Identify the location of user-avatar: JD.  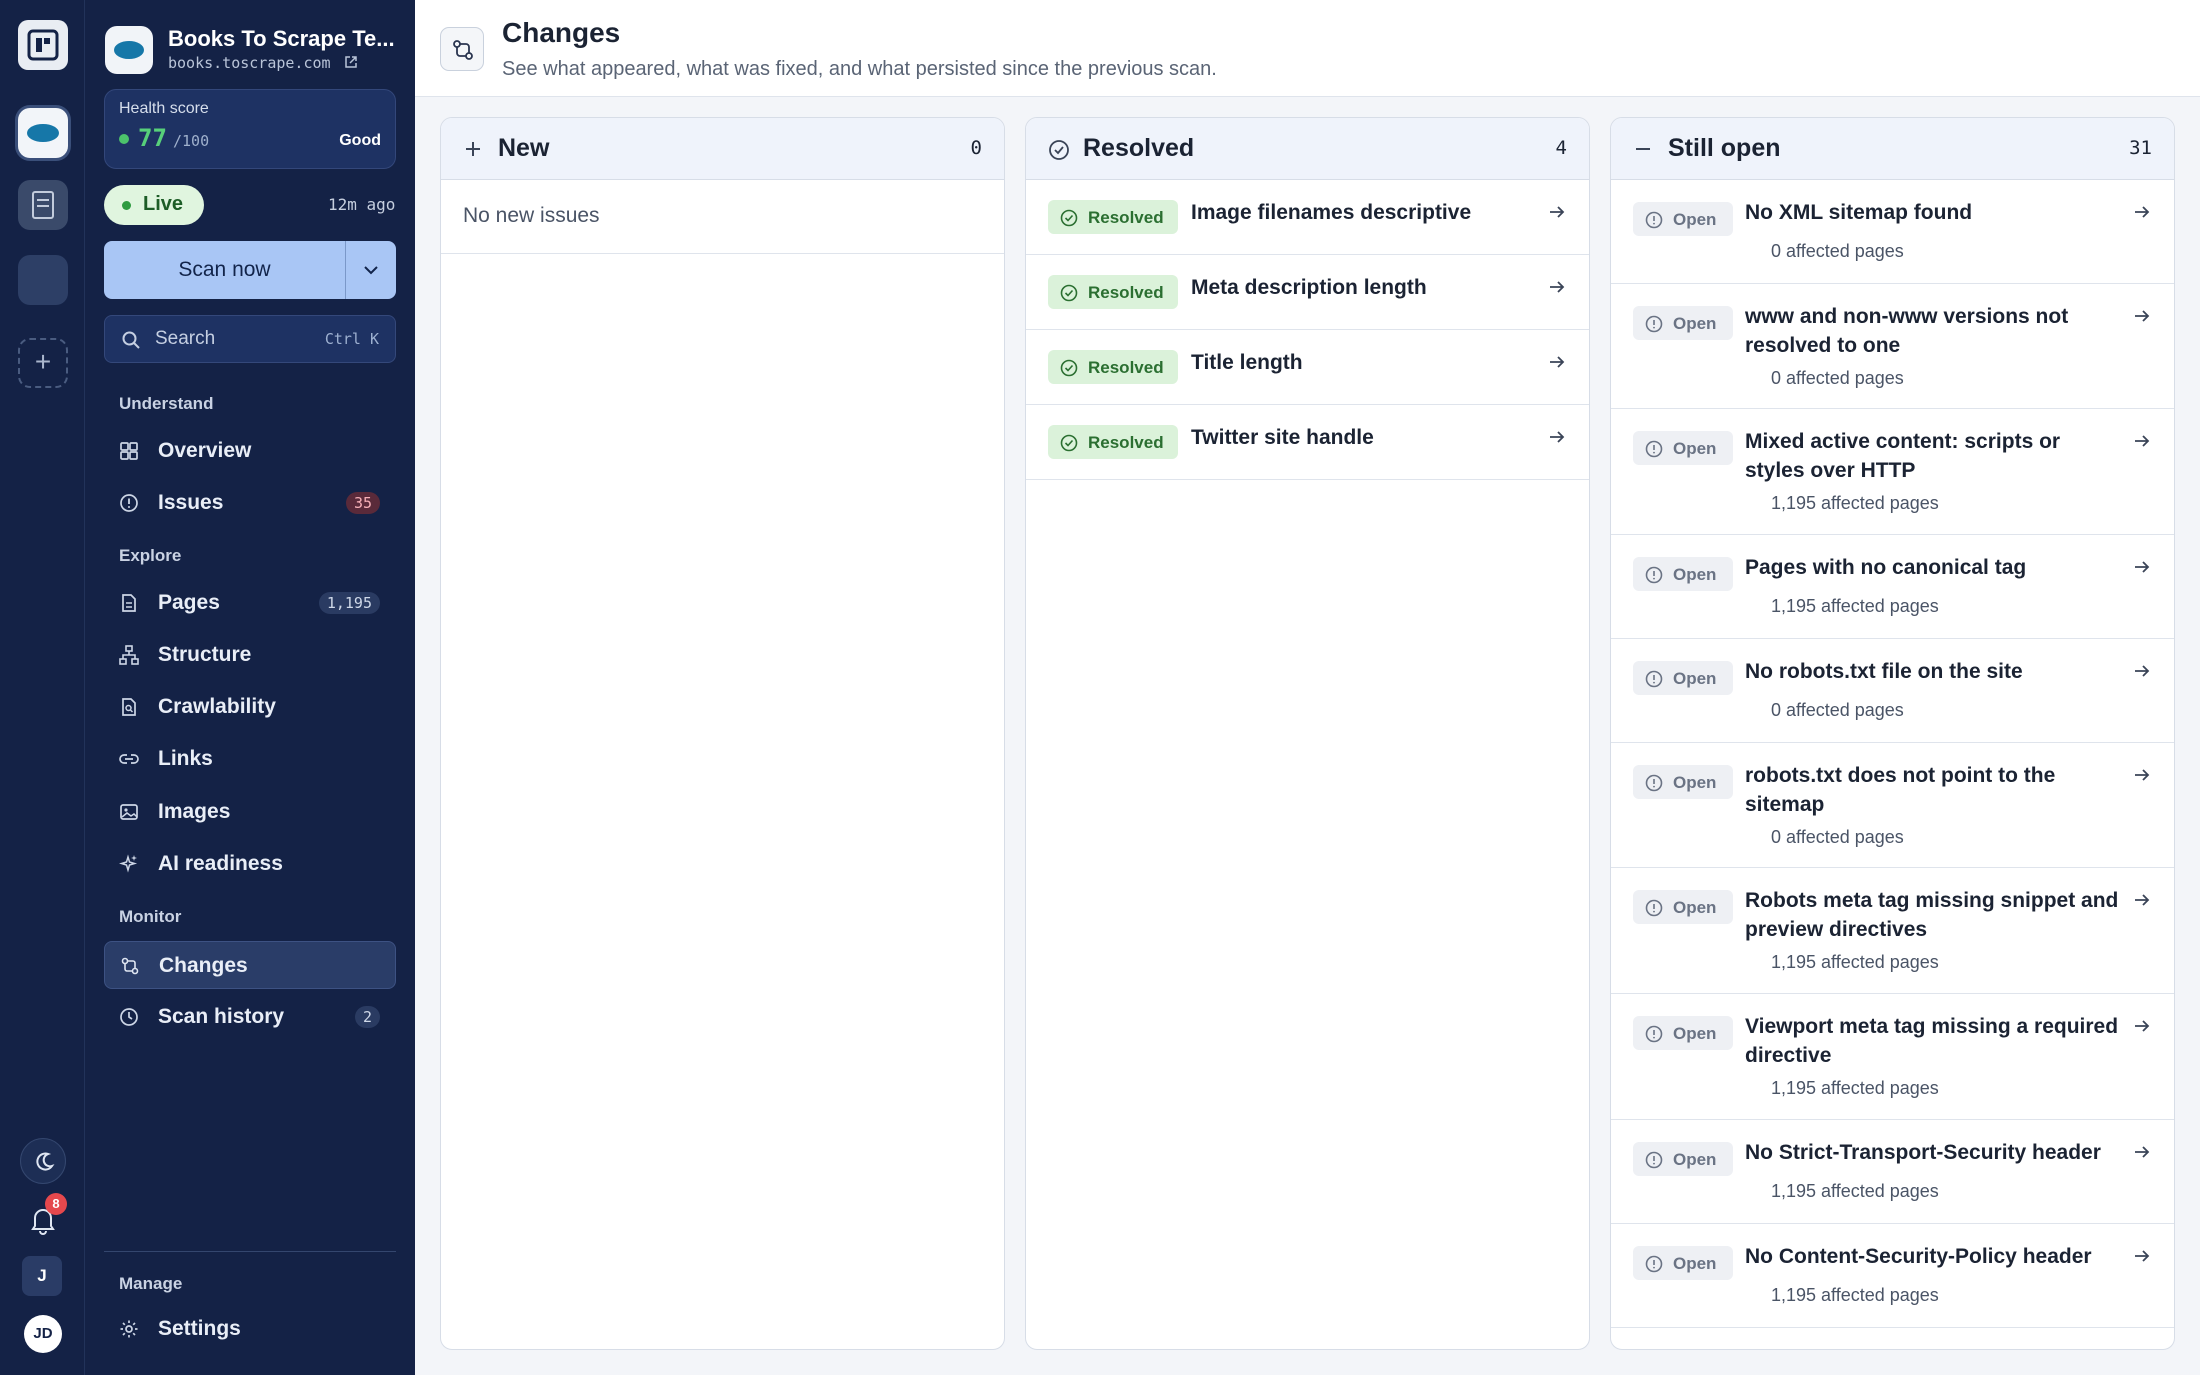
(43, 1334).